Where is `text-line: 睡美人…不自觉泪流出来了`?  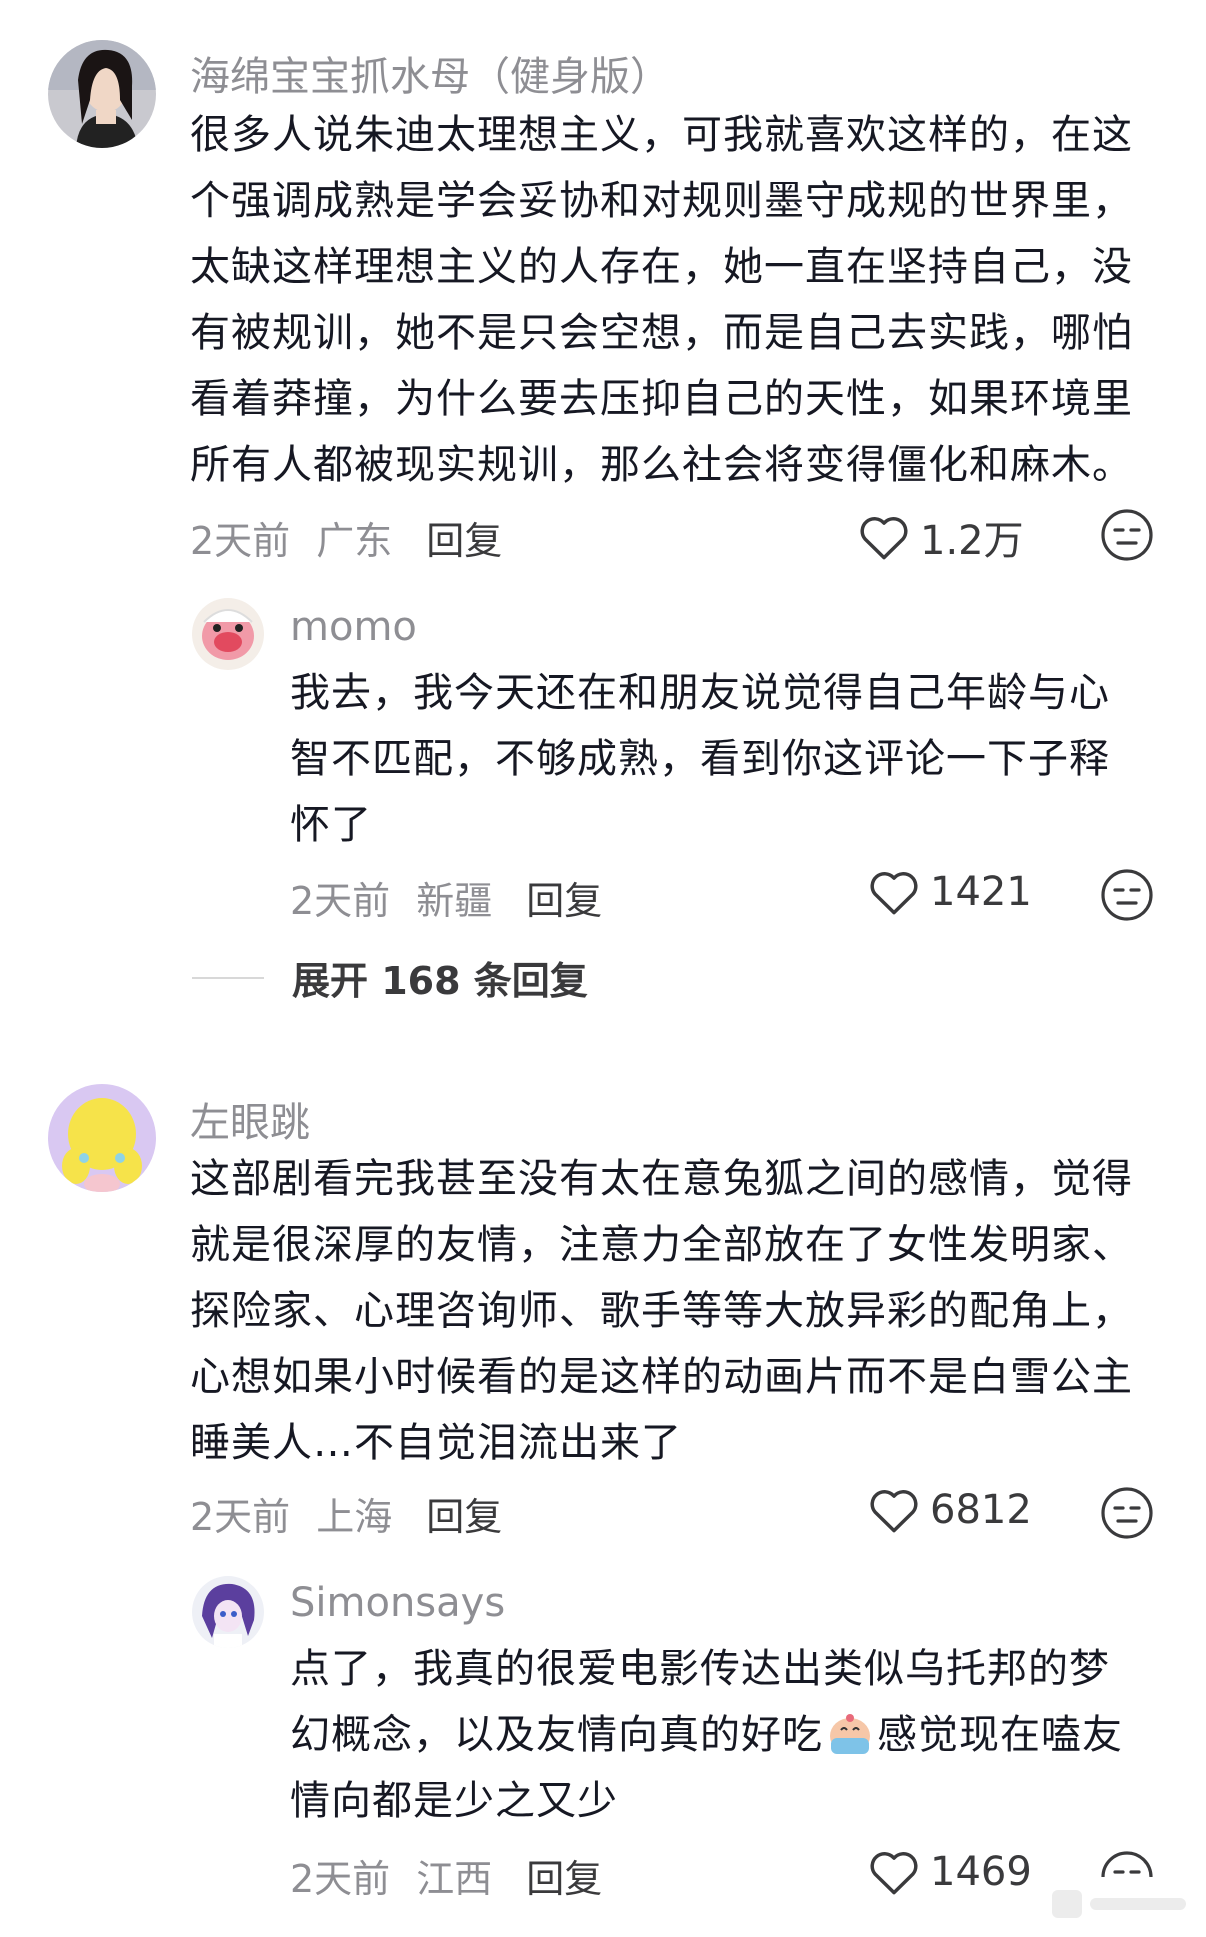 text-line: 睡美人…不自觉泪流出来了 is located at coordinates (436, 1443).